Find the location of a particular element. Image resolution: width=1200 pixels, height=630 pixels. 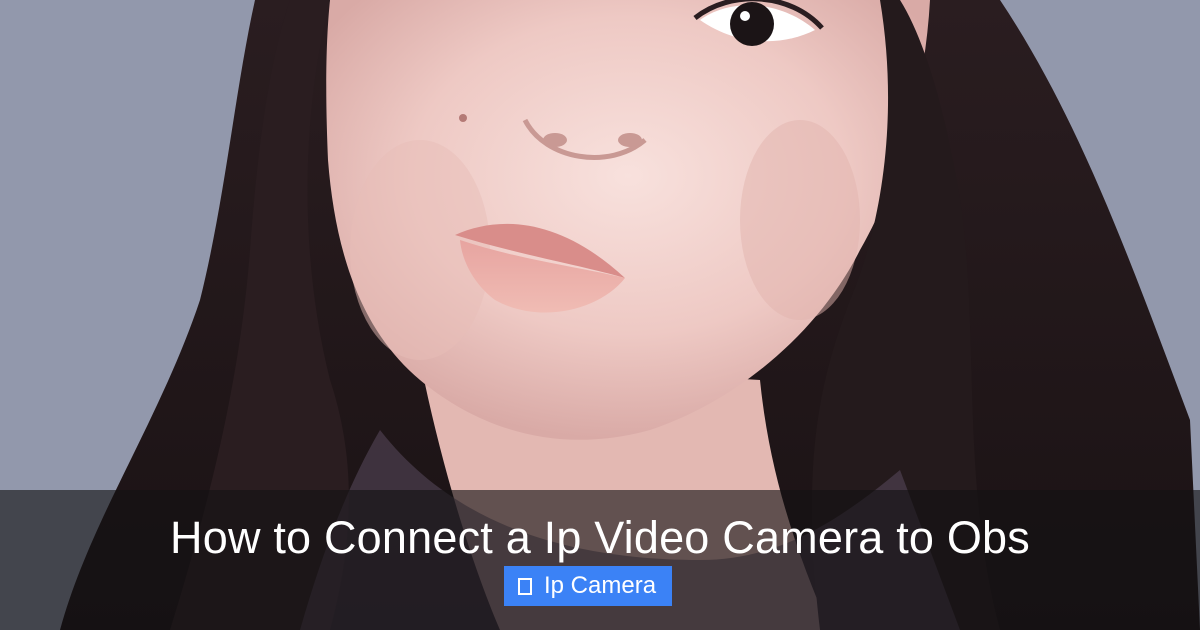

category-label: Ip Camera is located at coordinates (600, 585).